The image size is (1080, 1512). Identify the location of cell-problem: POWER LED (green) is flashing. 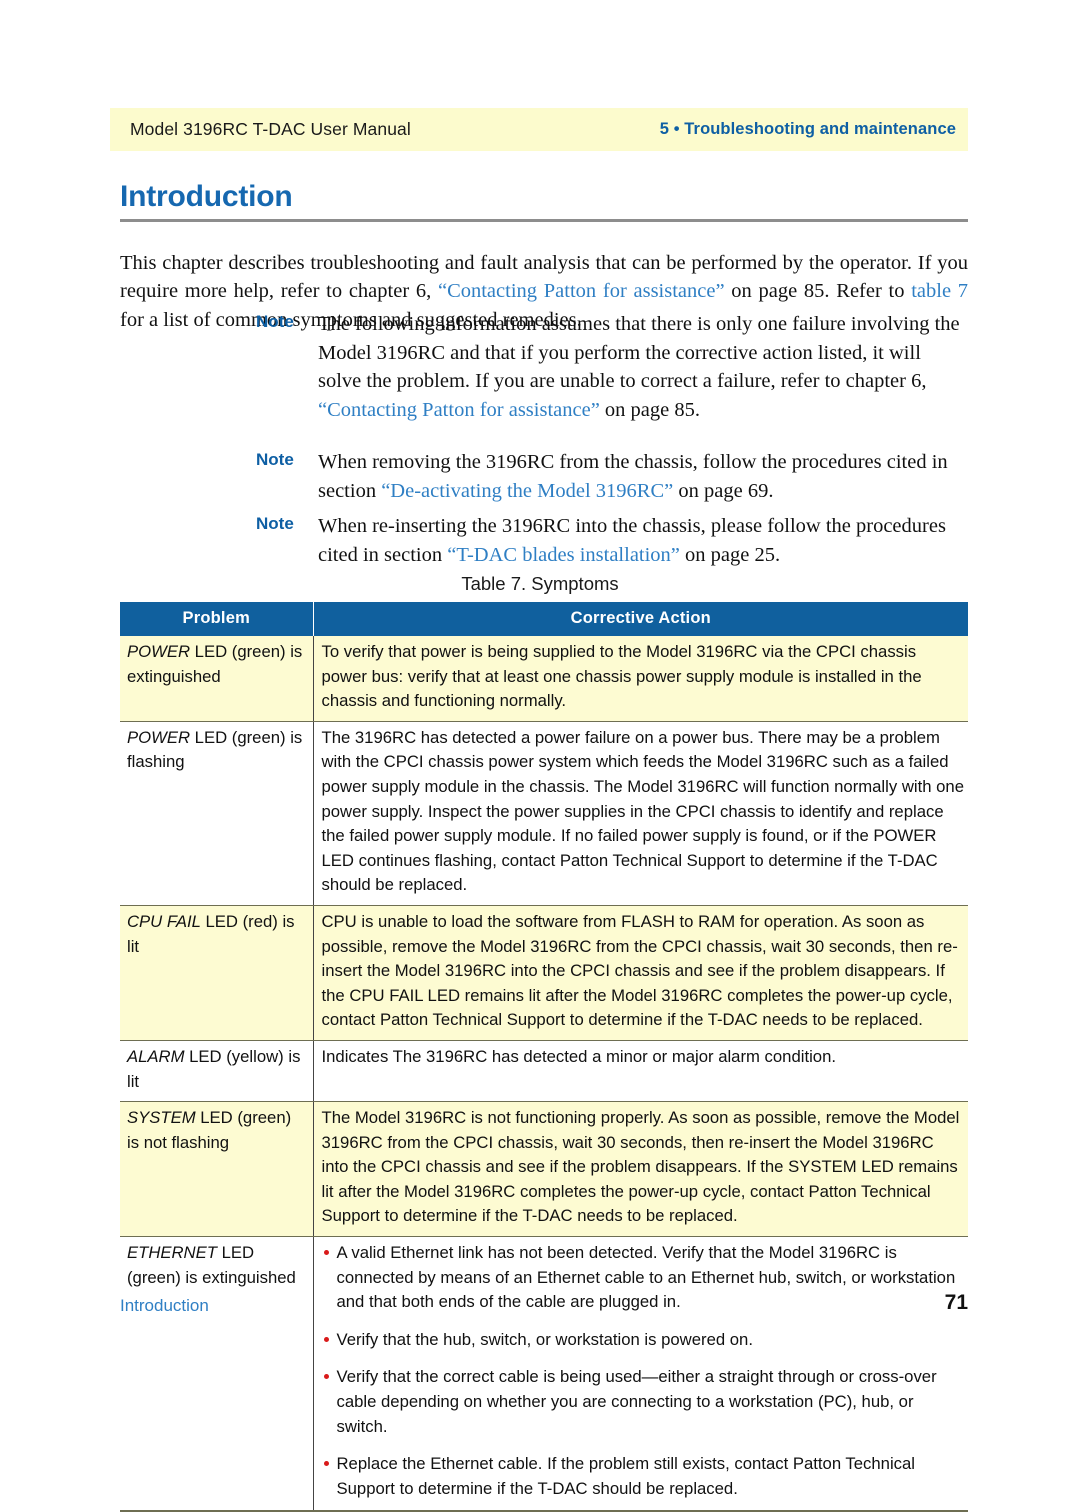
(216, 813).